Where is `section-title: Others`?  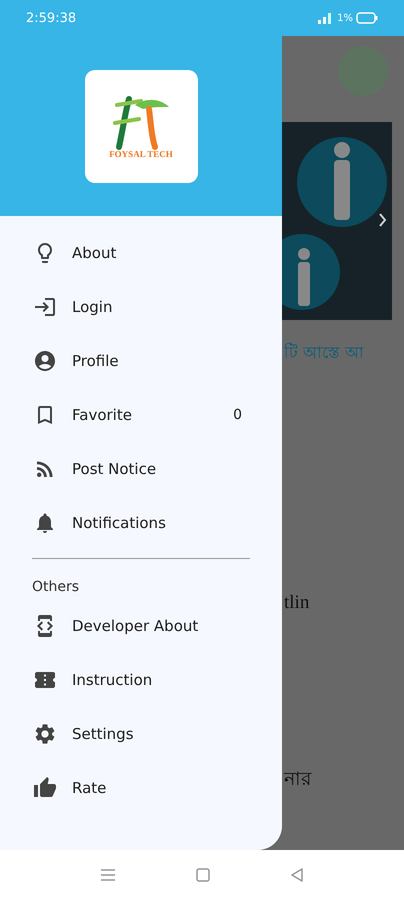 section-title: Others is located at coordinates (55, 587).